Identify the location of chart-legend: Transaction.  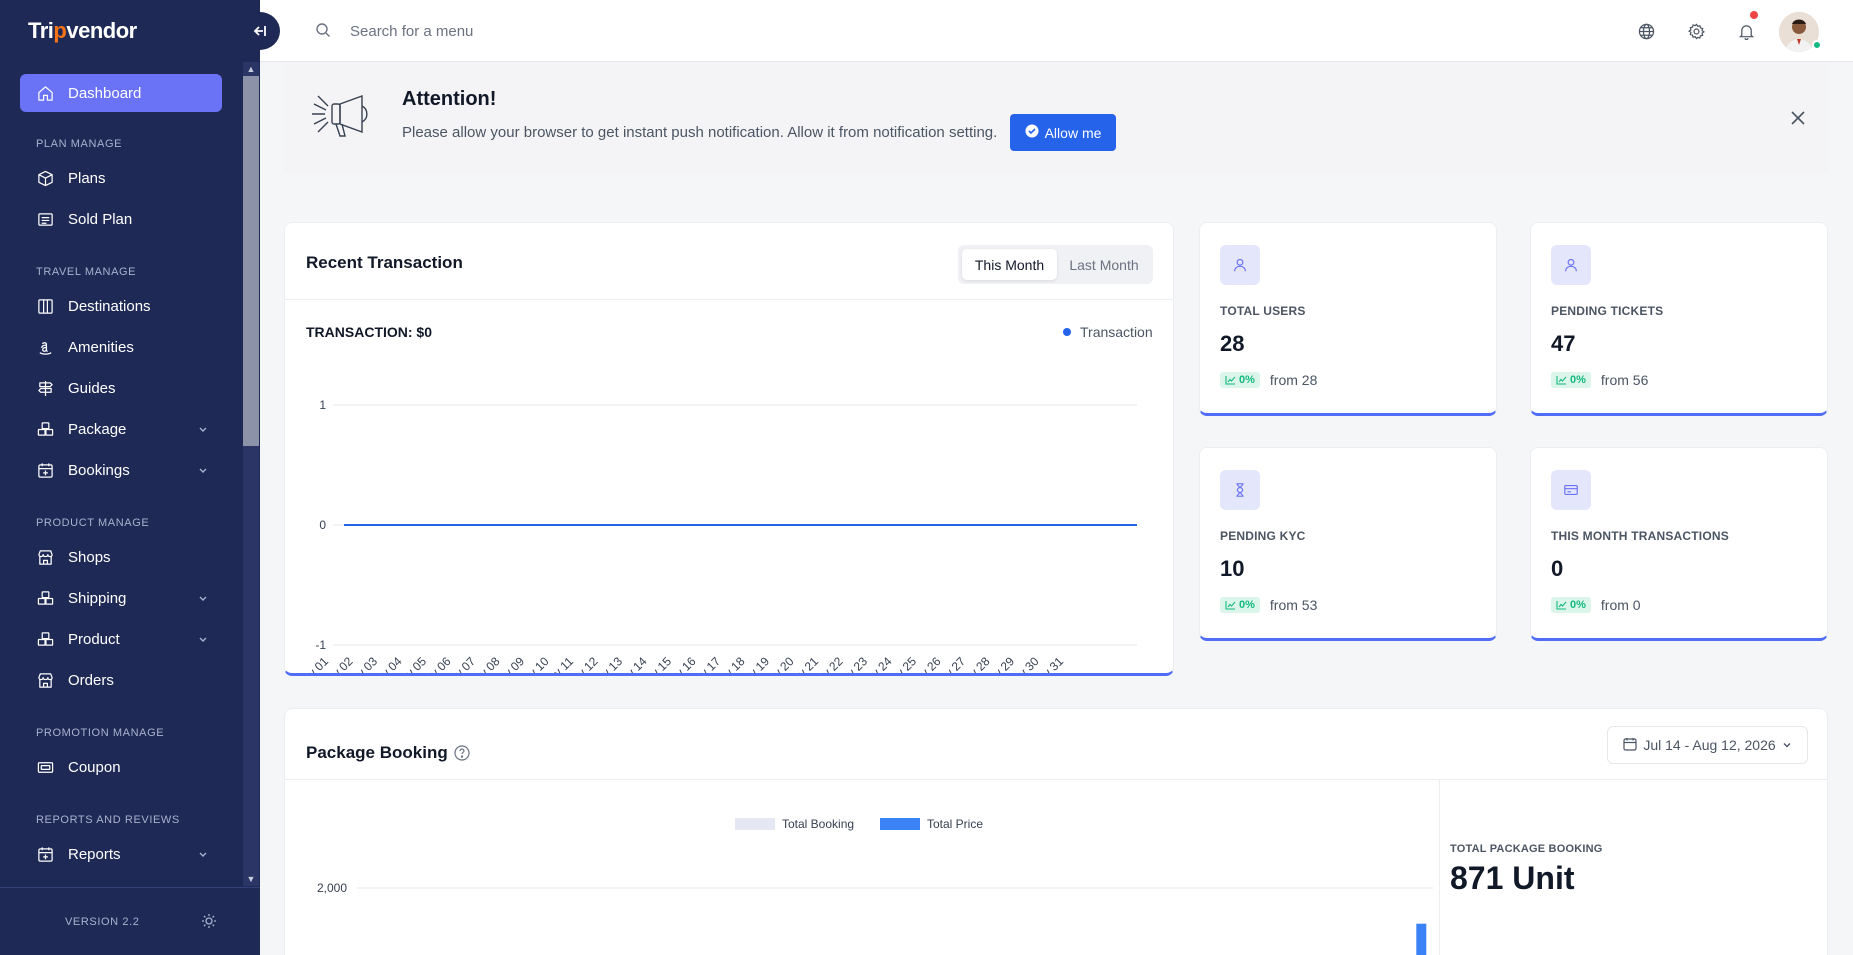
(1108, 332).